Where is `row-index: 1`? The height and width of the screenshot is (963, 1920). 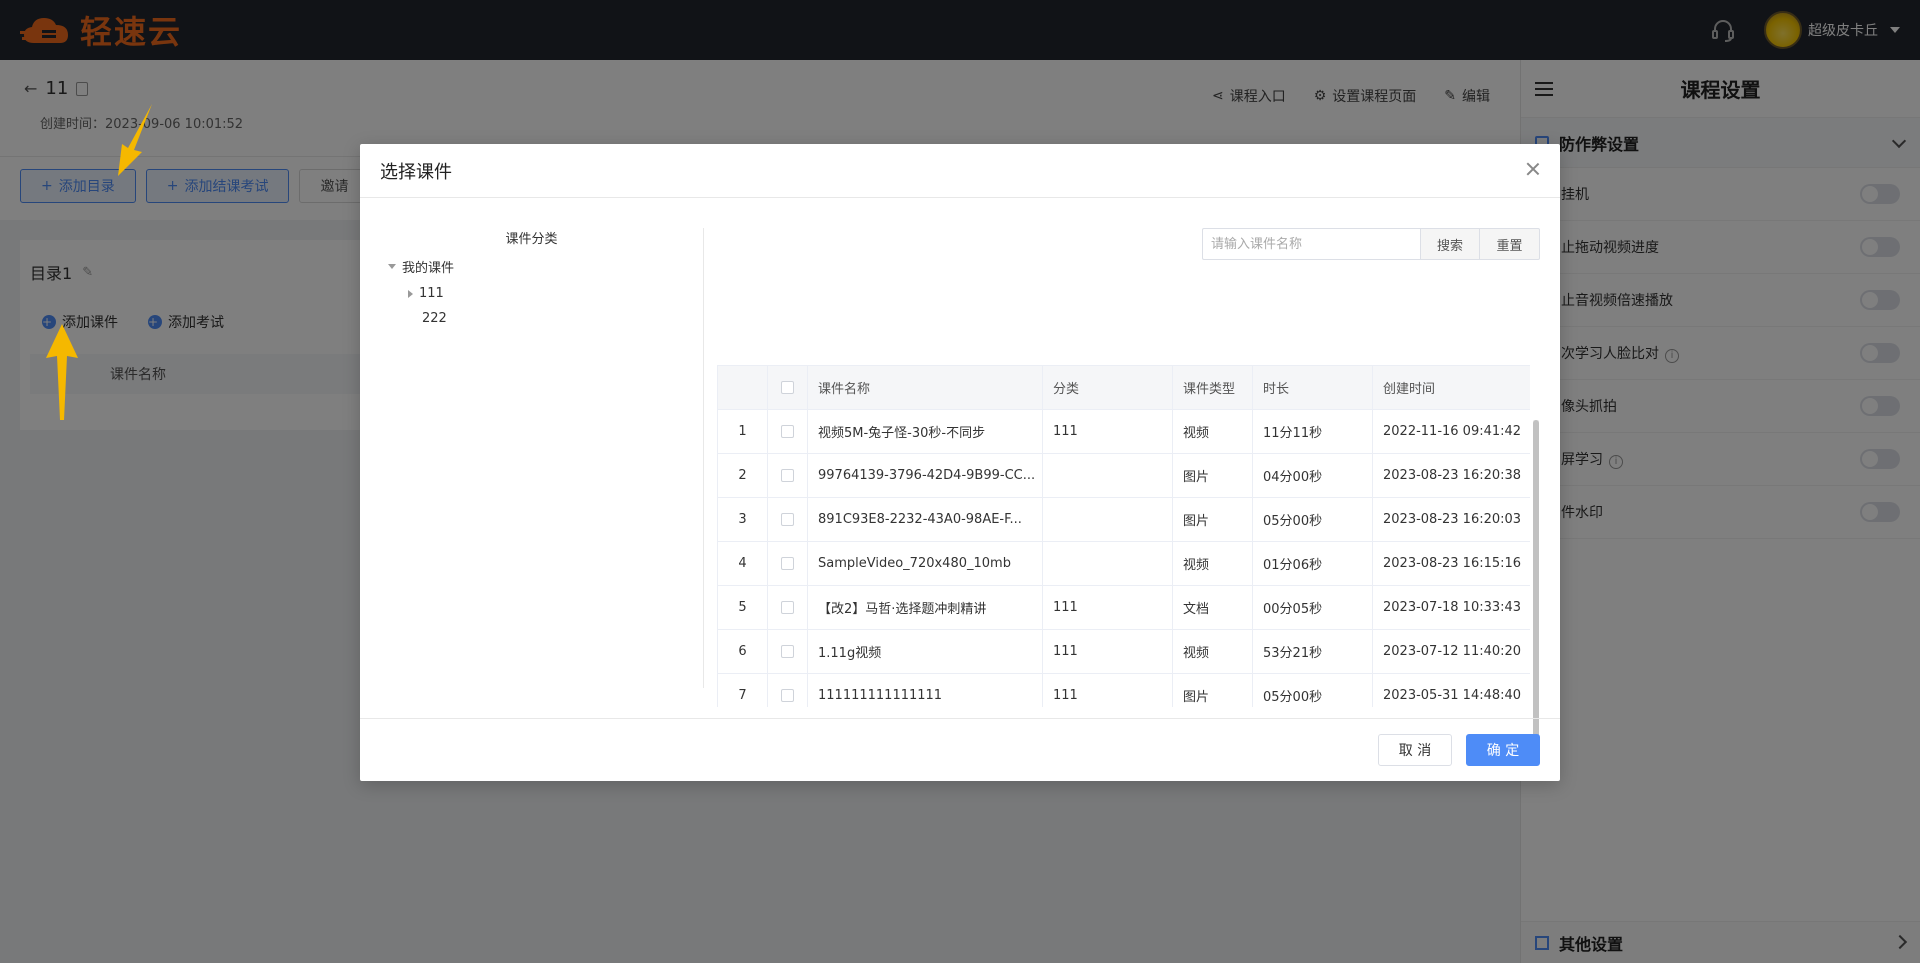
row-index: 1 is located at coordinates (742, 431).